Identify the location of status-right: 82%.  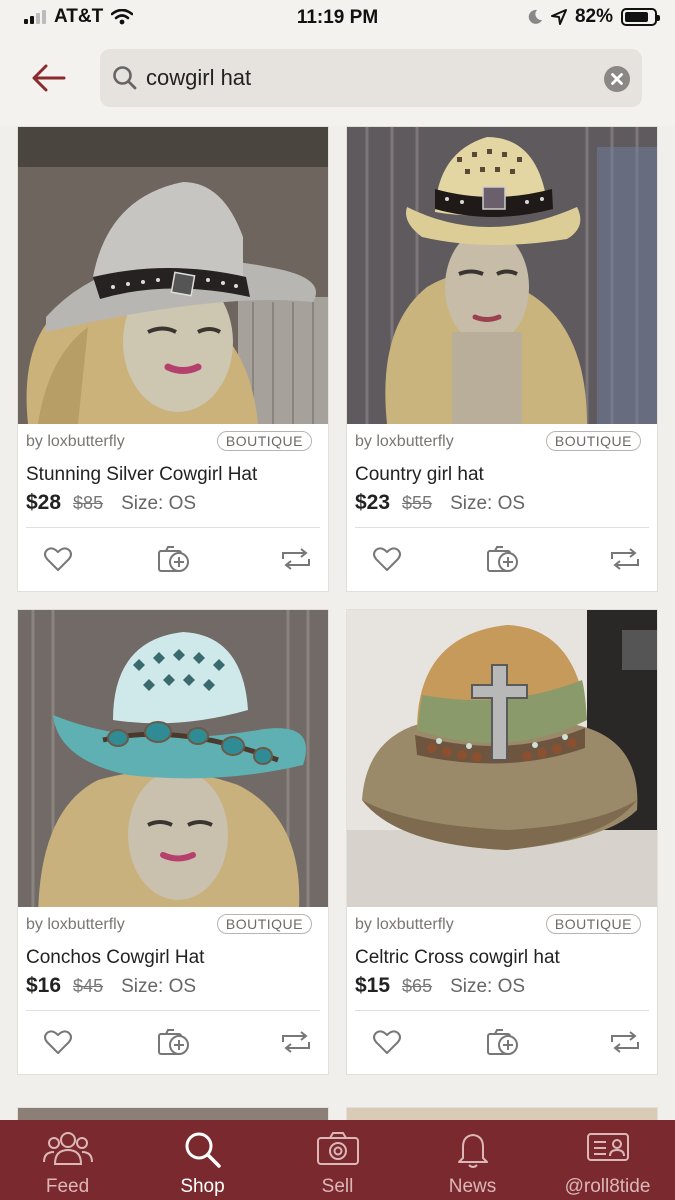
(593, 17).